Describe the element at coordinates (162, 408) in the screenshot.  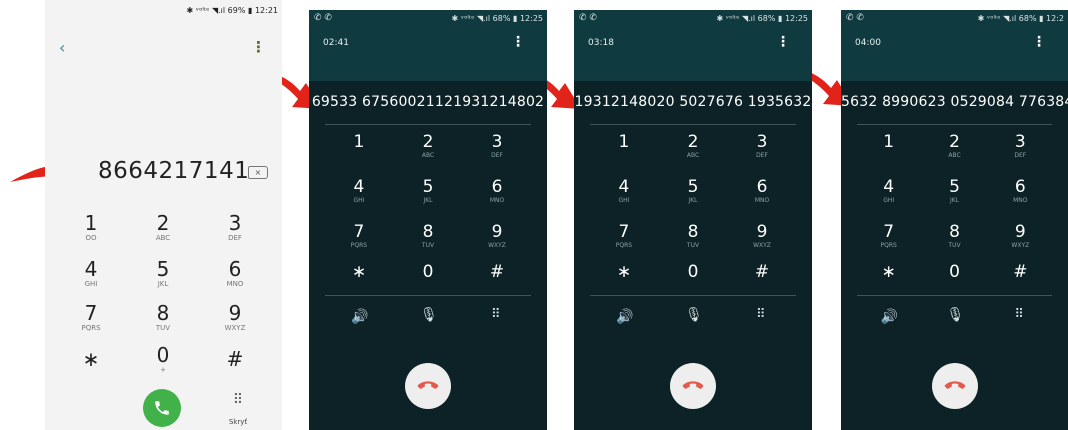
I see `call-button` at that location.